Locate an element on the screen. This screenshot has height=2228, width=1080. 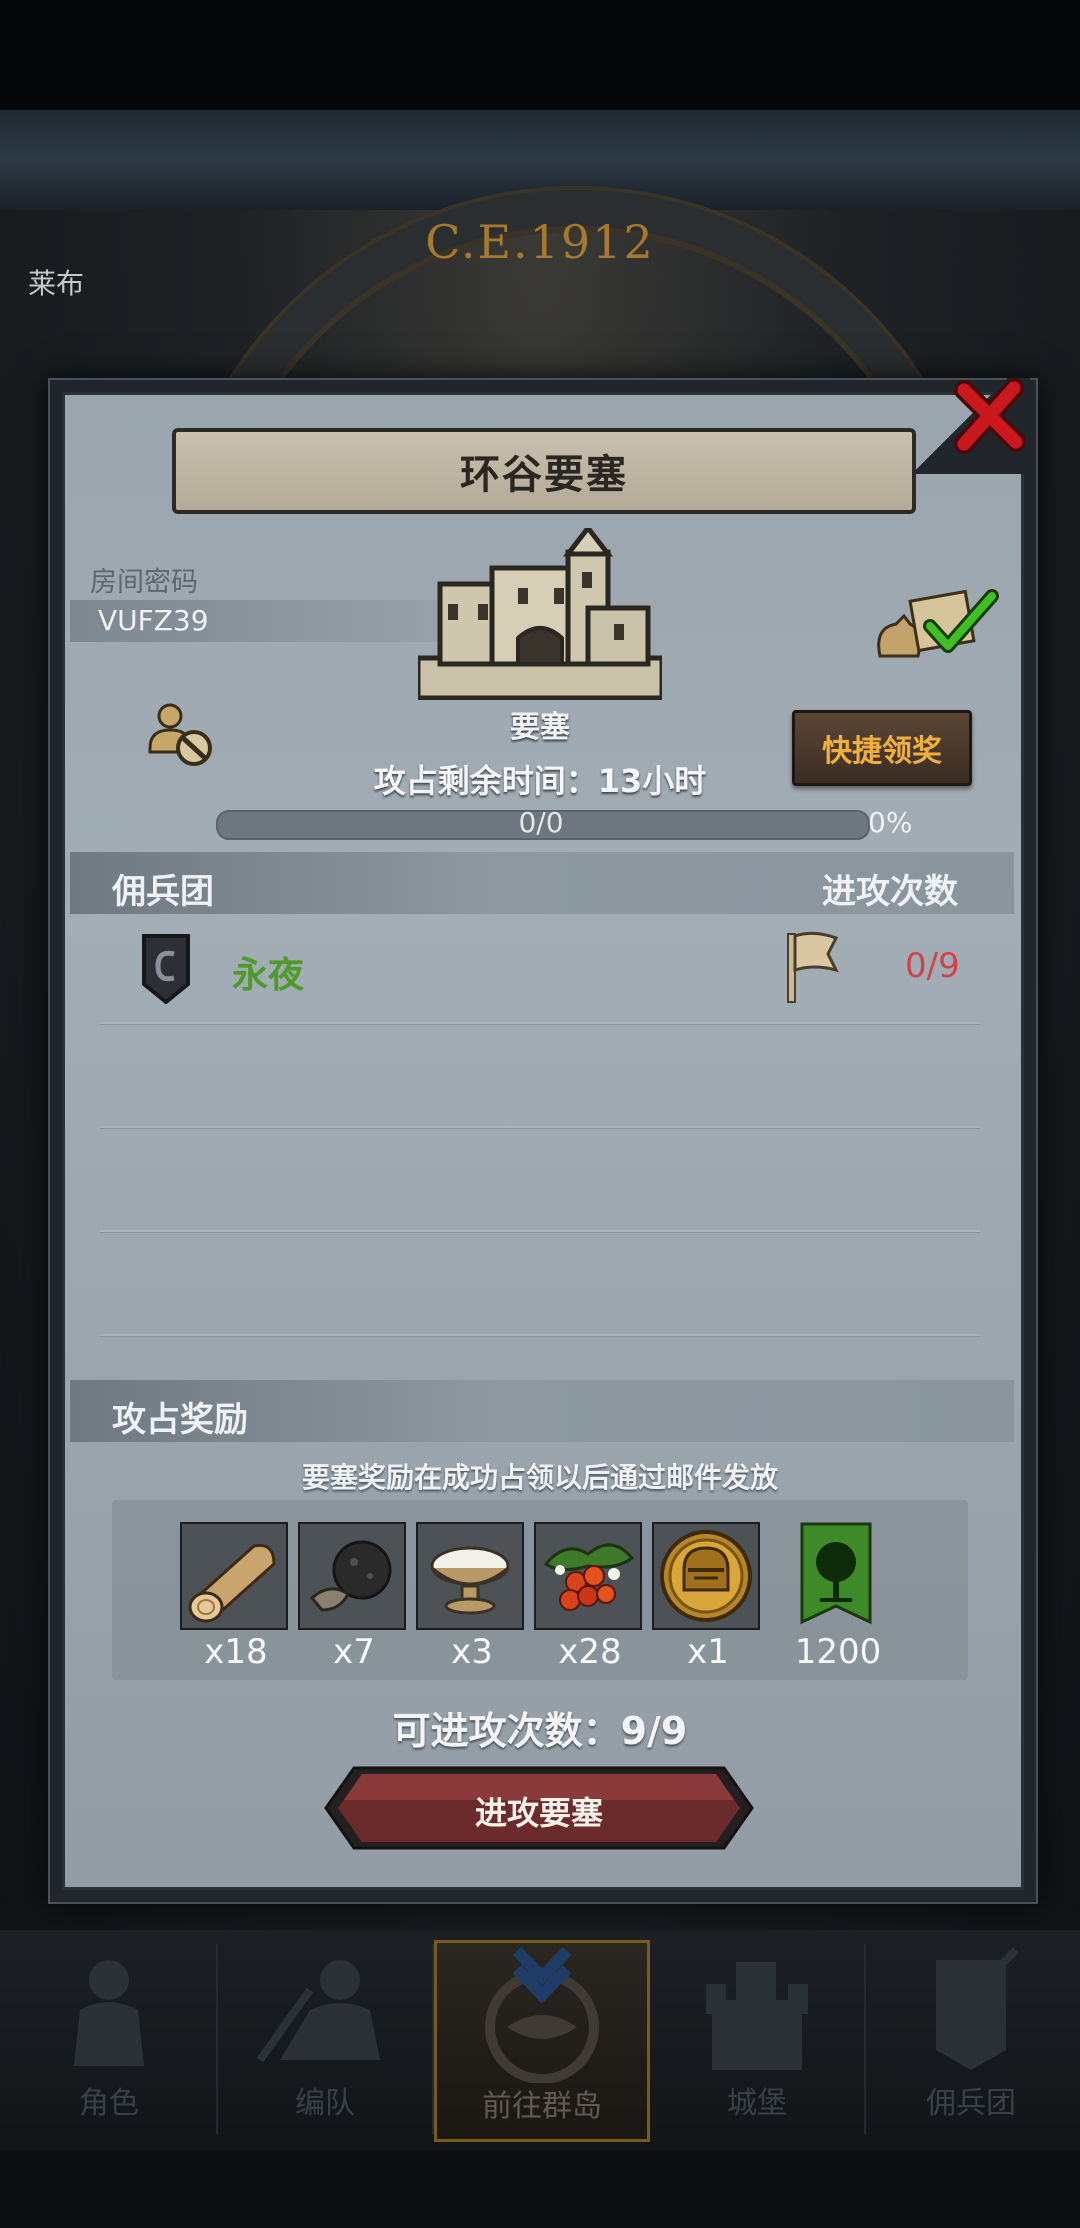
occupation-time-remaining: 攻占剩余时间：13小时 is located at coordinates (540, 781).